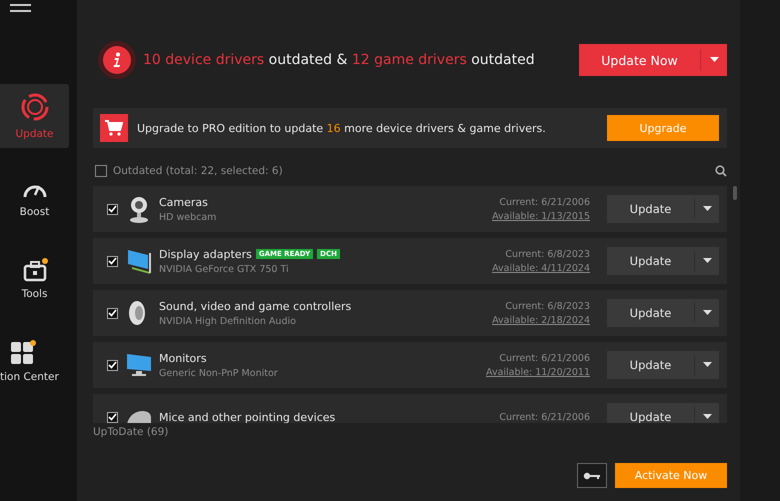 This screenshot has height=501, width=780. Describe the element at coordinates (671, 475) in the screenshot. I see `activate-now-button: Activate Now` at that location.